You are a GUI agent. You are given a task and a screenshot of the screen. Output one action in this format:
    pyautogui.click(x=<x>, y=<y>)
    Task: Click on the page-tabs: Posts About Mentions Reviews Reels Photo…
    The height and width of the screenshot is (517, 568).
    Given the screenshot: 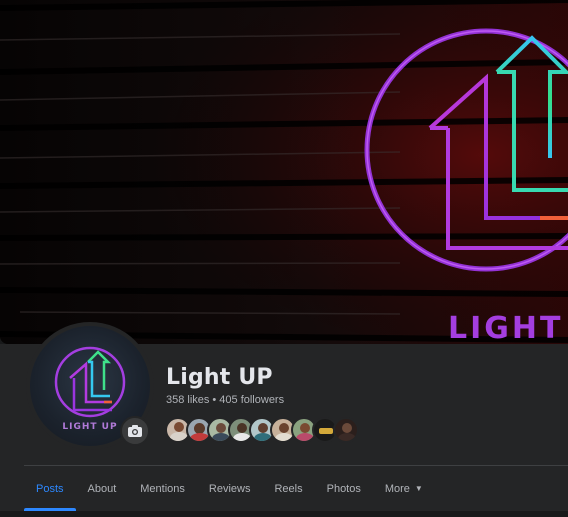 What is the action you would take?
    pyautogui.click(x=229, y=488)
    